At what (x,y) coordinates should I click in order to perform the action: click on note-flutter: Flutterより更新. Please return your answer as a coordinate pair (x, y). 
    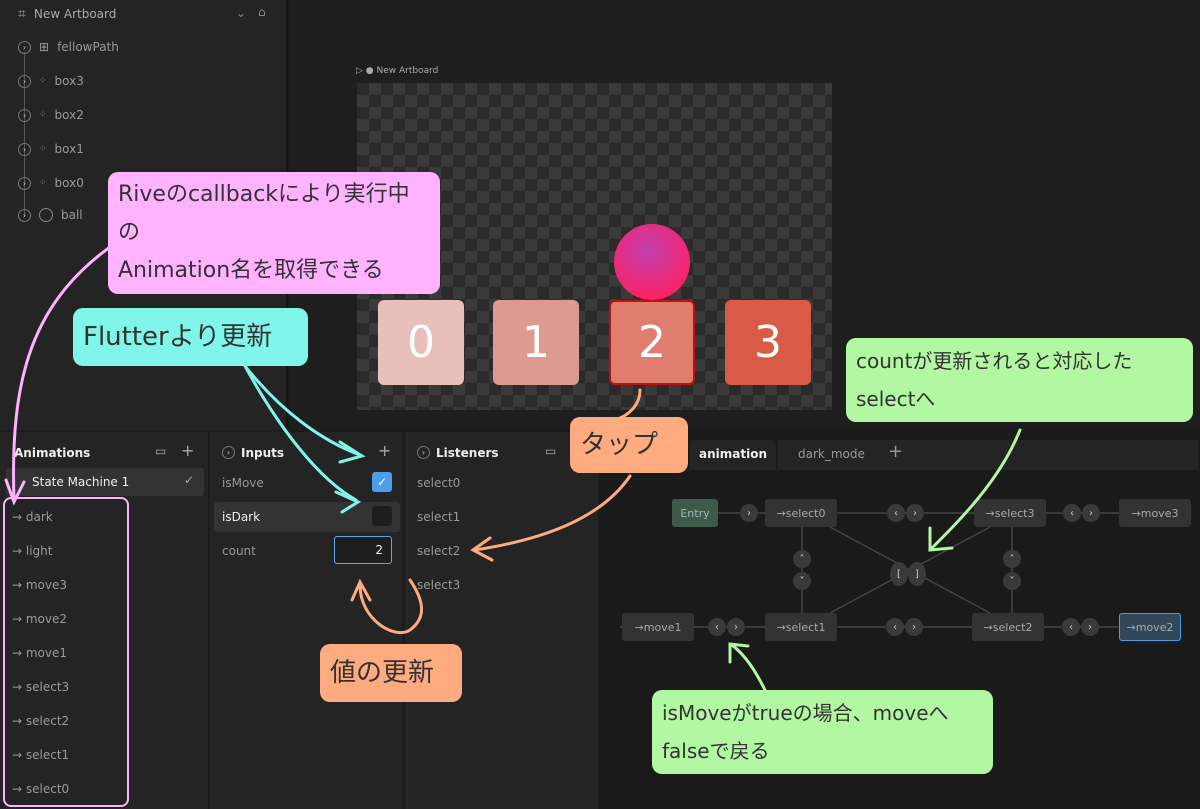
    Looking at the image, I should click on (190, 337).